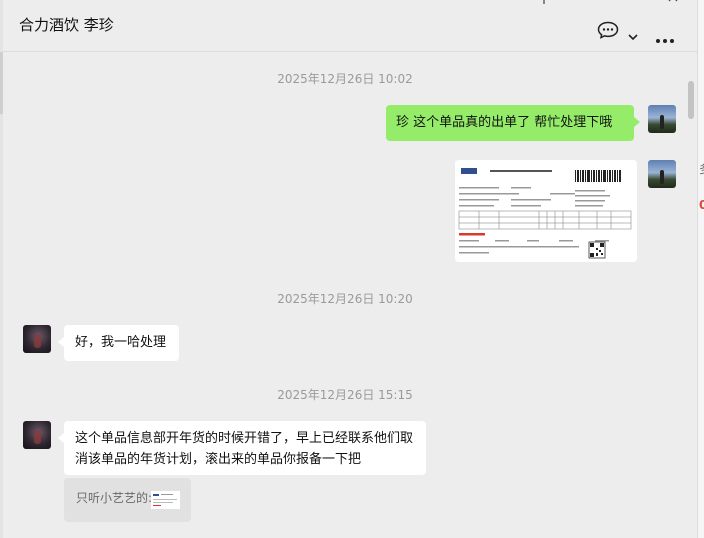 This screenshot has width=704, height=538. Describe the element at coordinates (691, 100) in the screenshot. I see `scrollbar-thumb` at that location.